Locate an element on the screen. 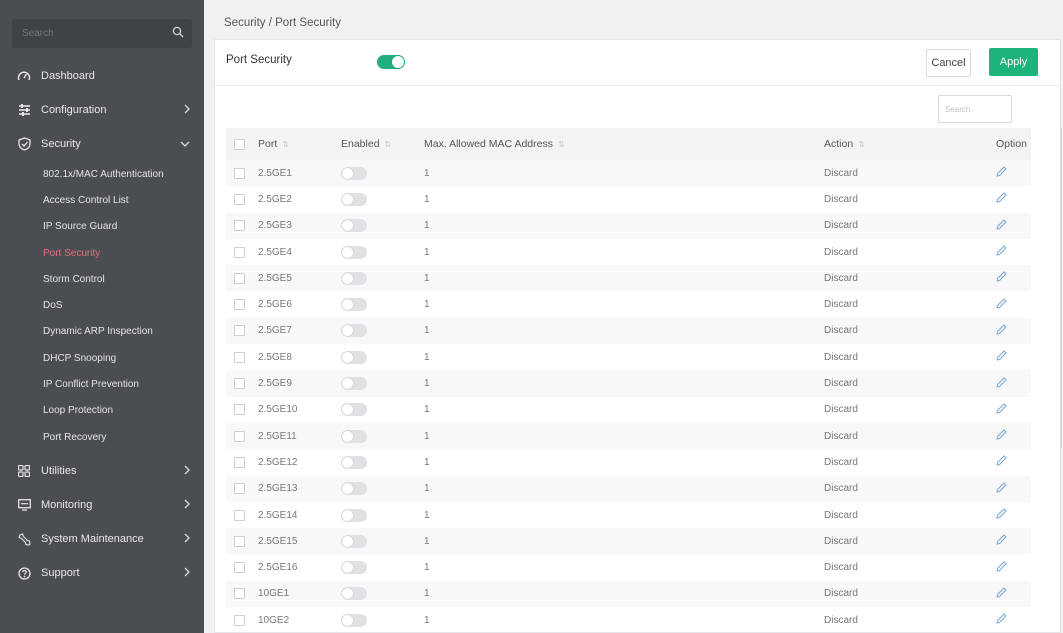  sidebar-item-monitoring: Monitoring is located at coordinates (102, 505).